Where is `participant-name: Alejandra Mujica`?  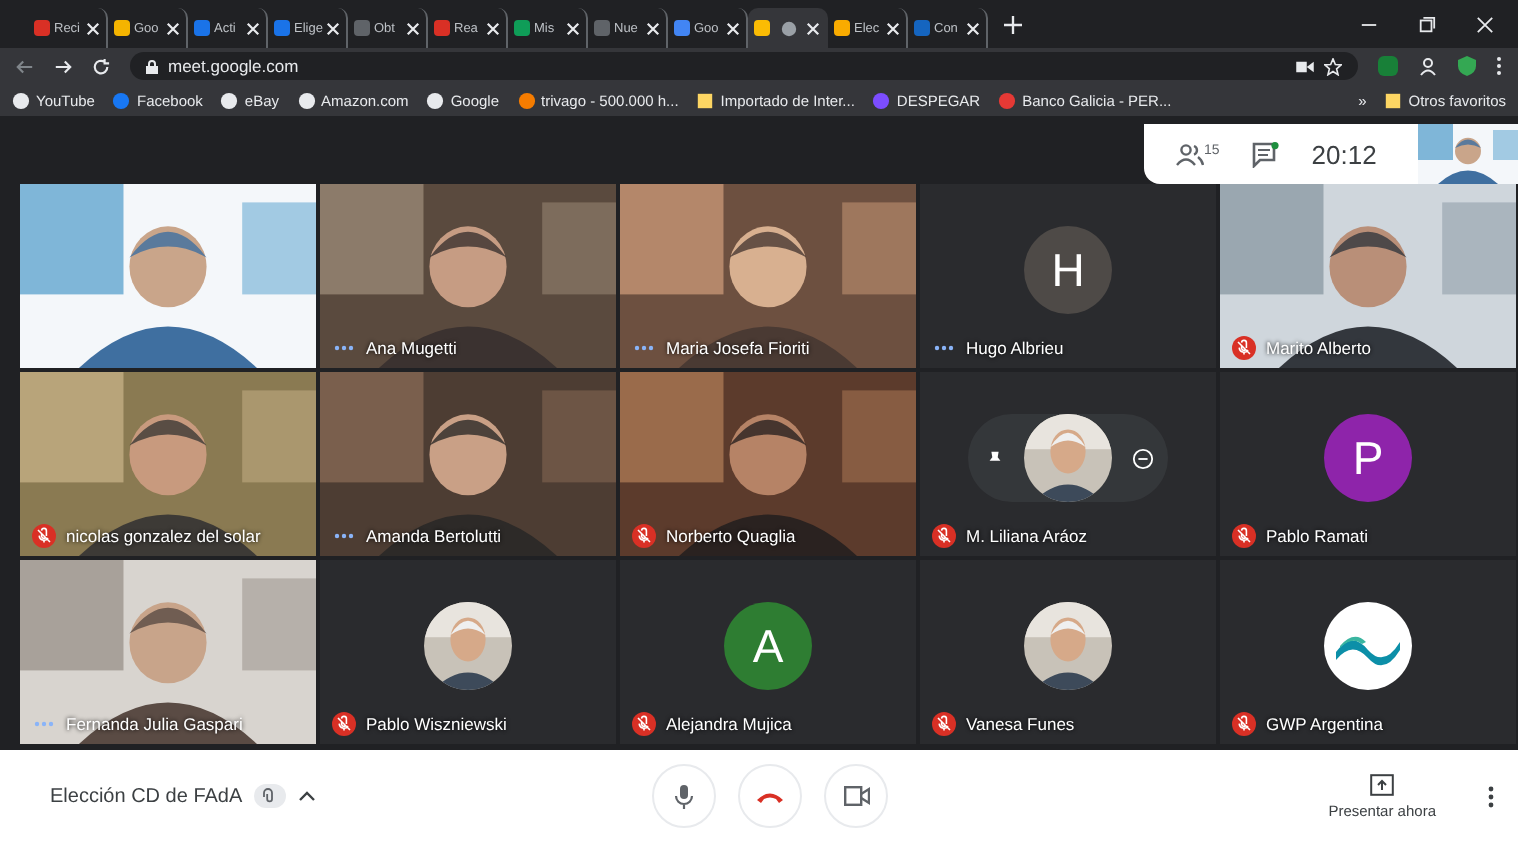 participant-name: Alejandra Mujica is located at coordinates (729, 724).